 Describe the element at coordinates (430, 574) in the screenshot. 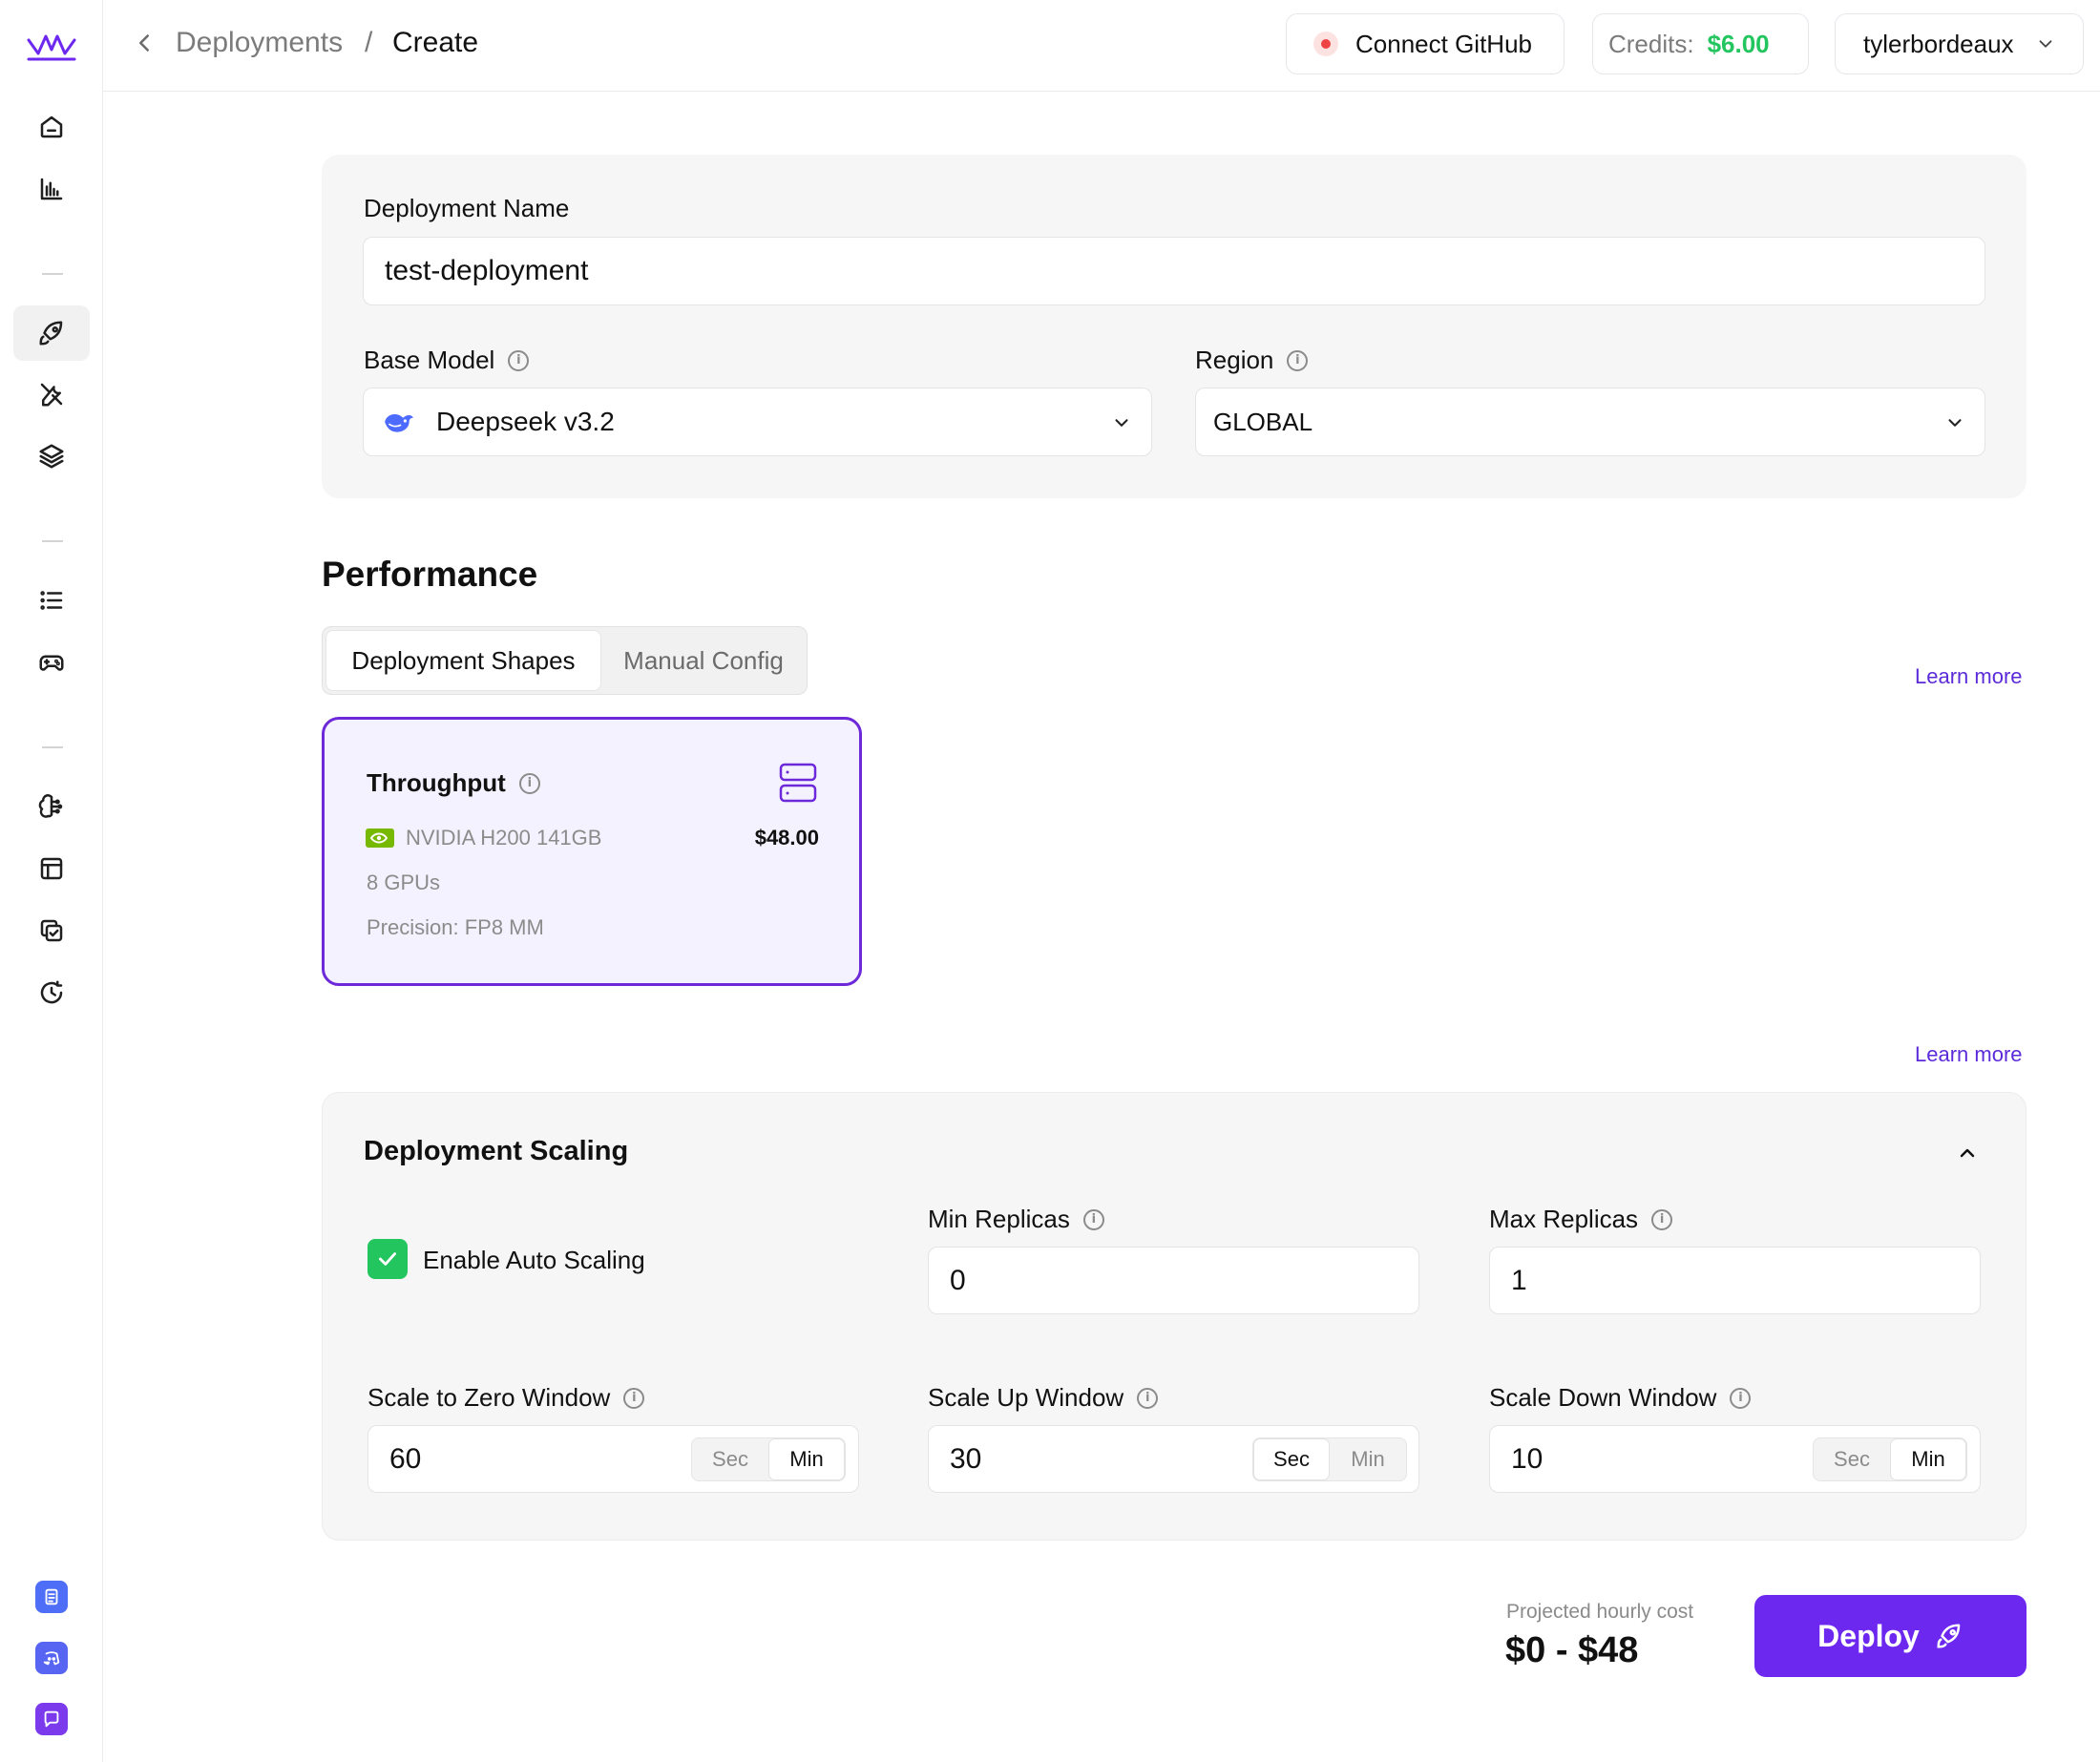

I see `performance-heading: Performance` at that location.